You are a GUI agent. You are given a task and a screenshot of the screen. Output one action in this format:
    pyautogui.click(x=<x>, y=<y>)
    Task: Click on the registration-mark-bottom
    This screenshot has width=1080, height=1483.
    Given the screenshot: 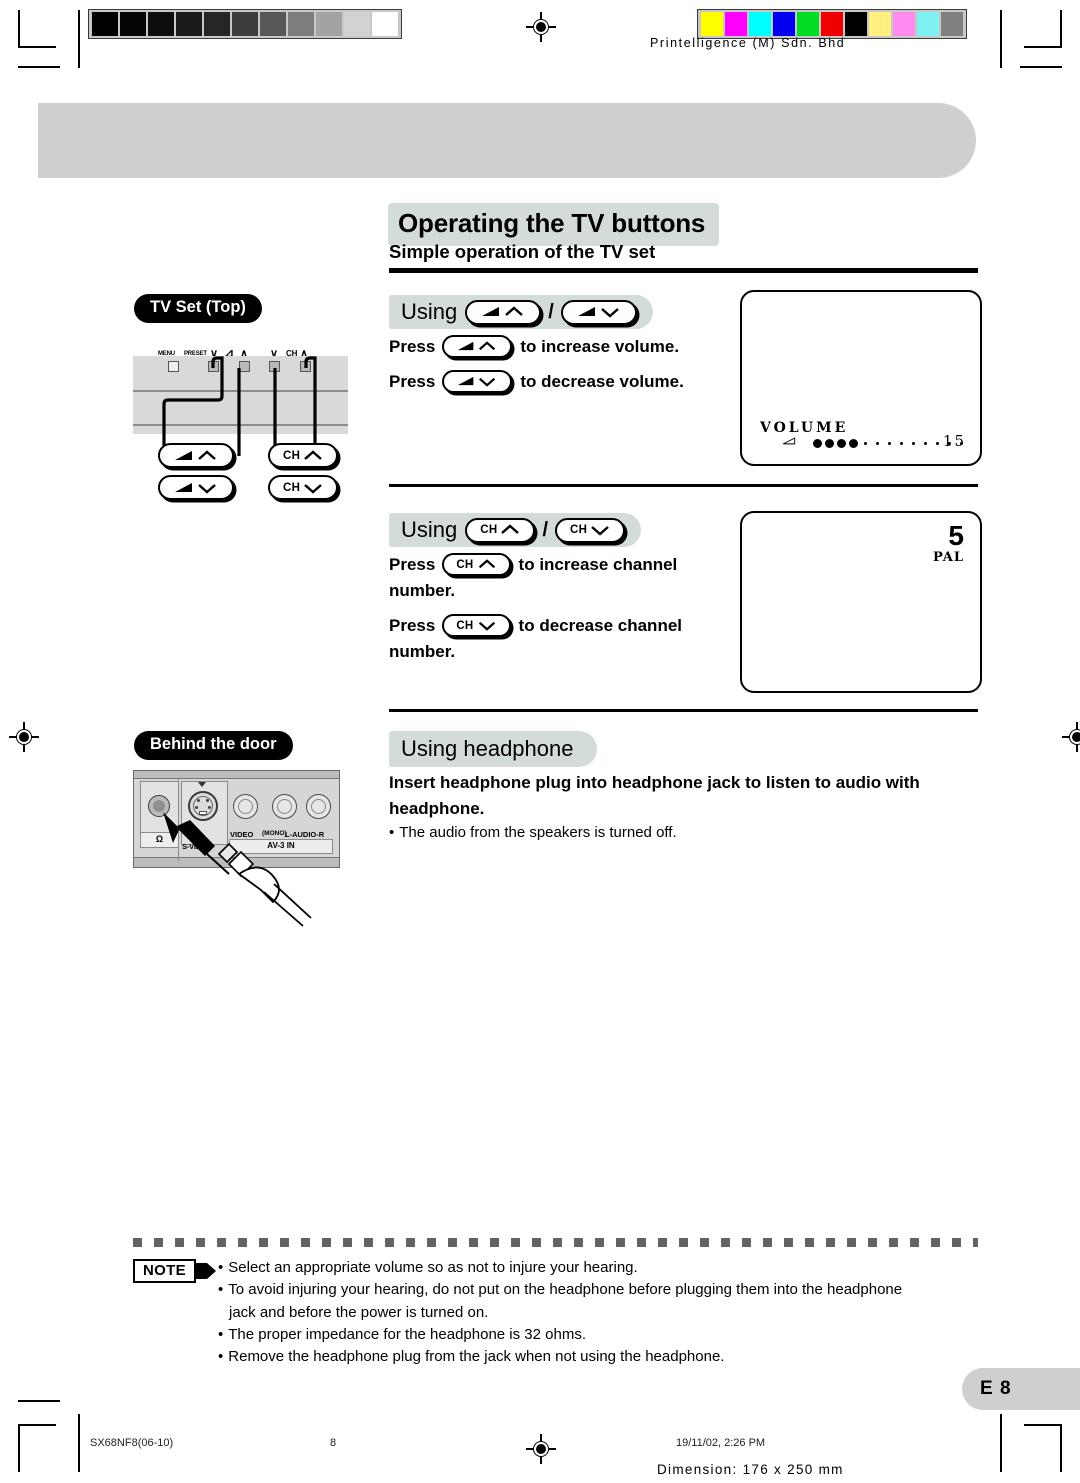 What is the action you would take?
    pyautogui.click(x=541, y=1449)
    